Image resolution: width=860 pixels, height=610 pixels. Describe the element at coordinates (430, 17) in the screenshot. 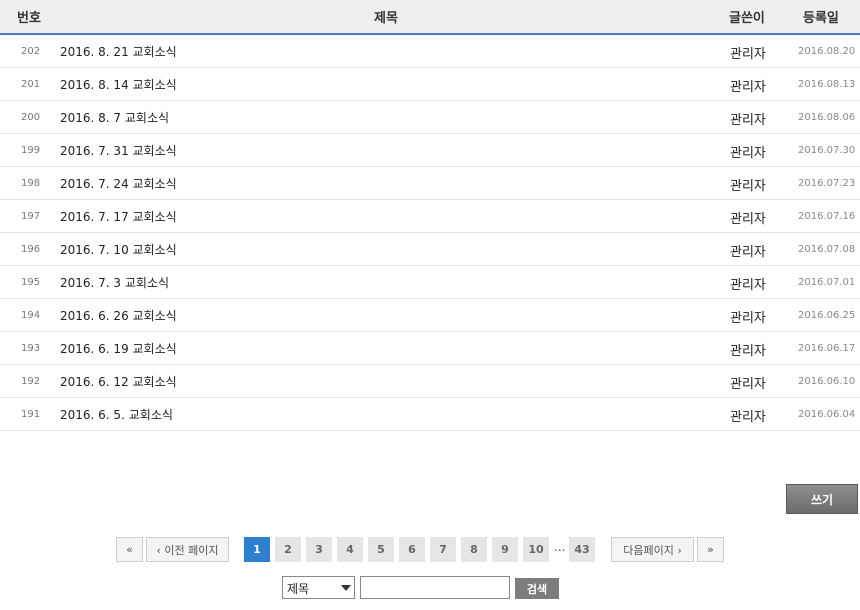

I see `table-header: 번호 제목 글쓴이 등록일` at that location.